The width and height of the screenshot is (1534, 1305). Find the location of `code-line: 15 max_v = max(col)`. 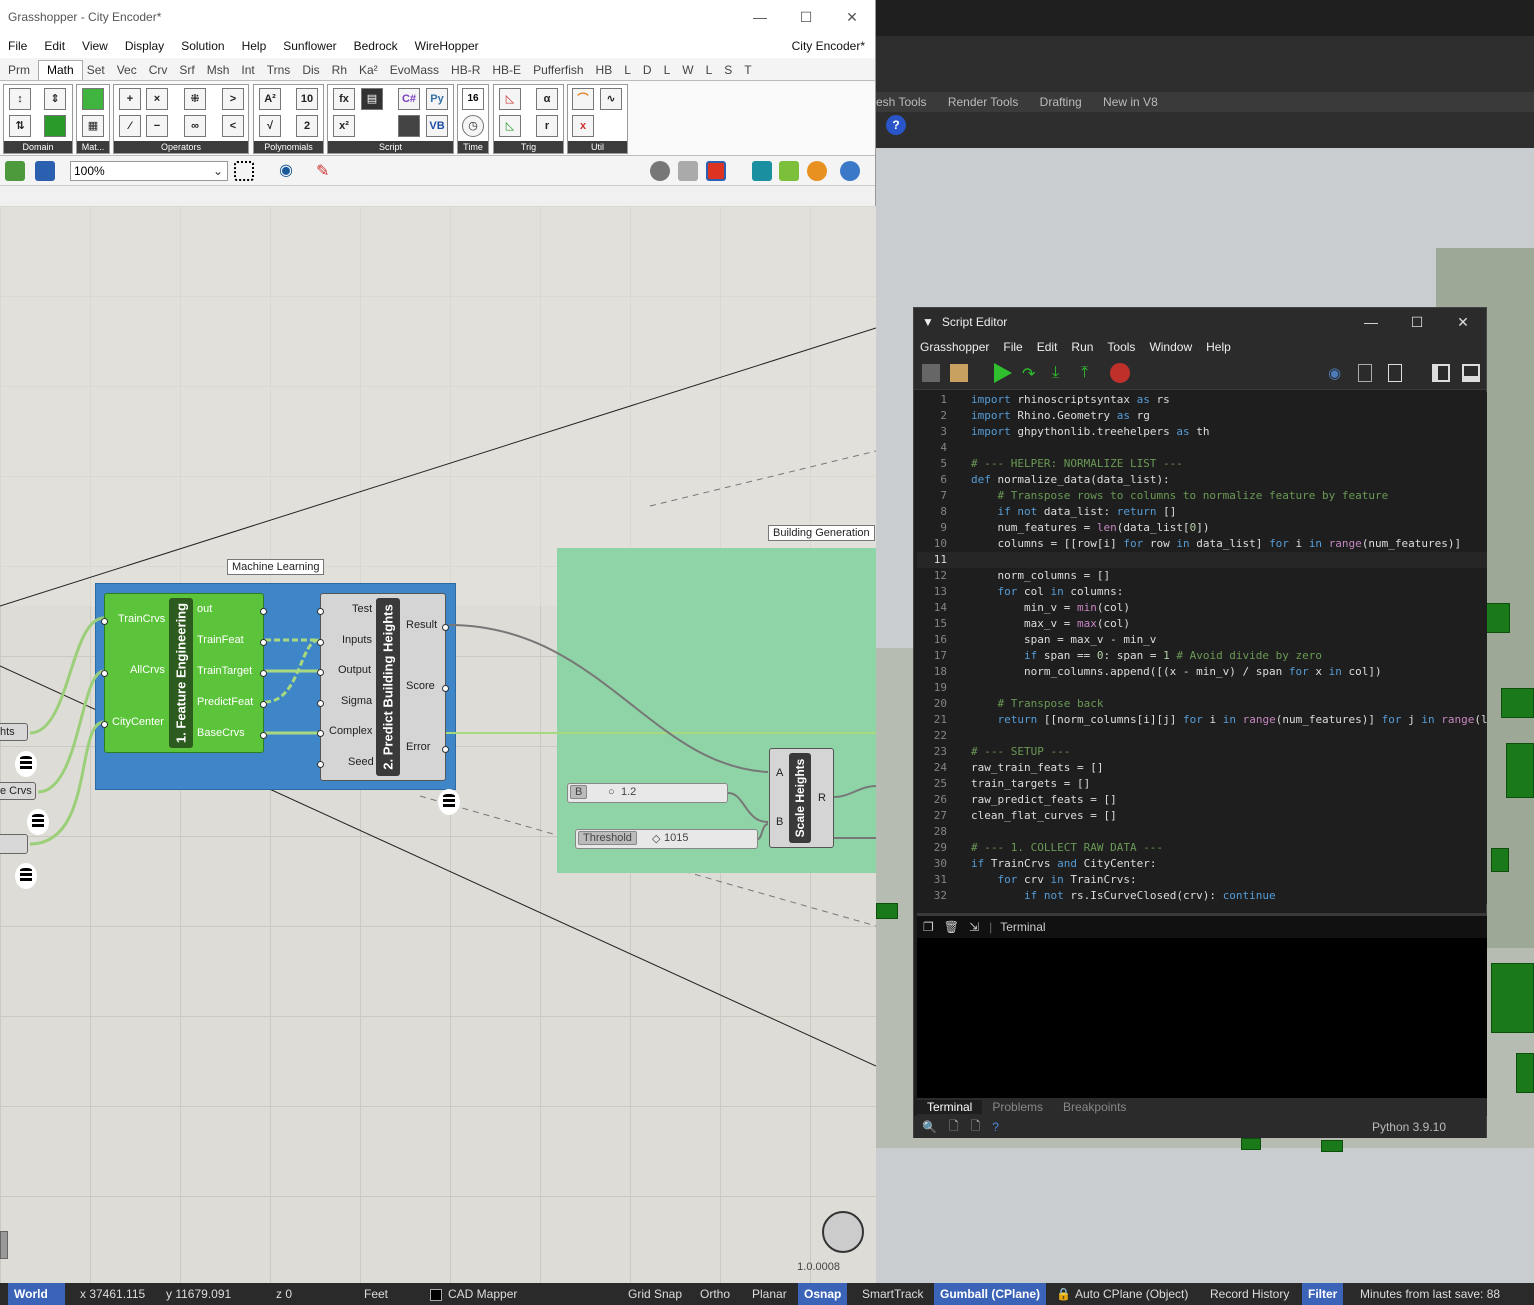

code-line: 15 max_v = max(col) is located at coordinates (1202, 624).